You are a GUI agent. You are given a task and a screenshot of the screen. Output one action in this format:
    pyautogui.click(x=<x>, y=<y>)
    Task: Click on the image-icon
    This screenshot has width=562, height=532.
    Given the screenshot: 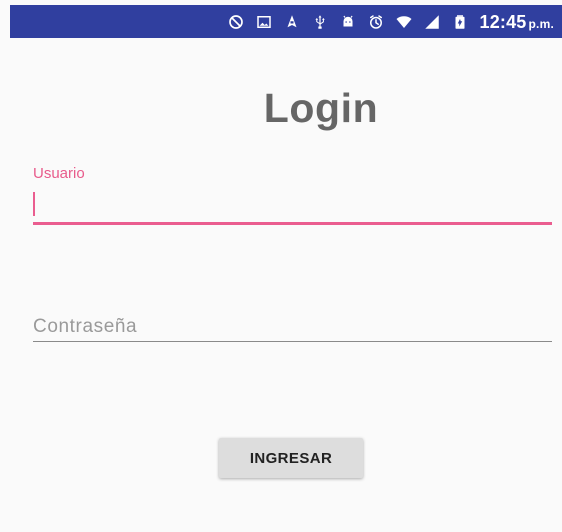 What is the action you would take?
    pyautogui.click(x=264, y=22)
    